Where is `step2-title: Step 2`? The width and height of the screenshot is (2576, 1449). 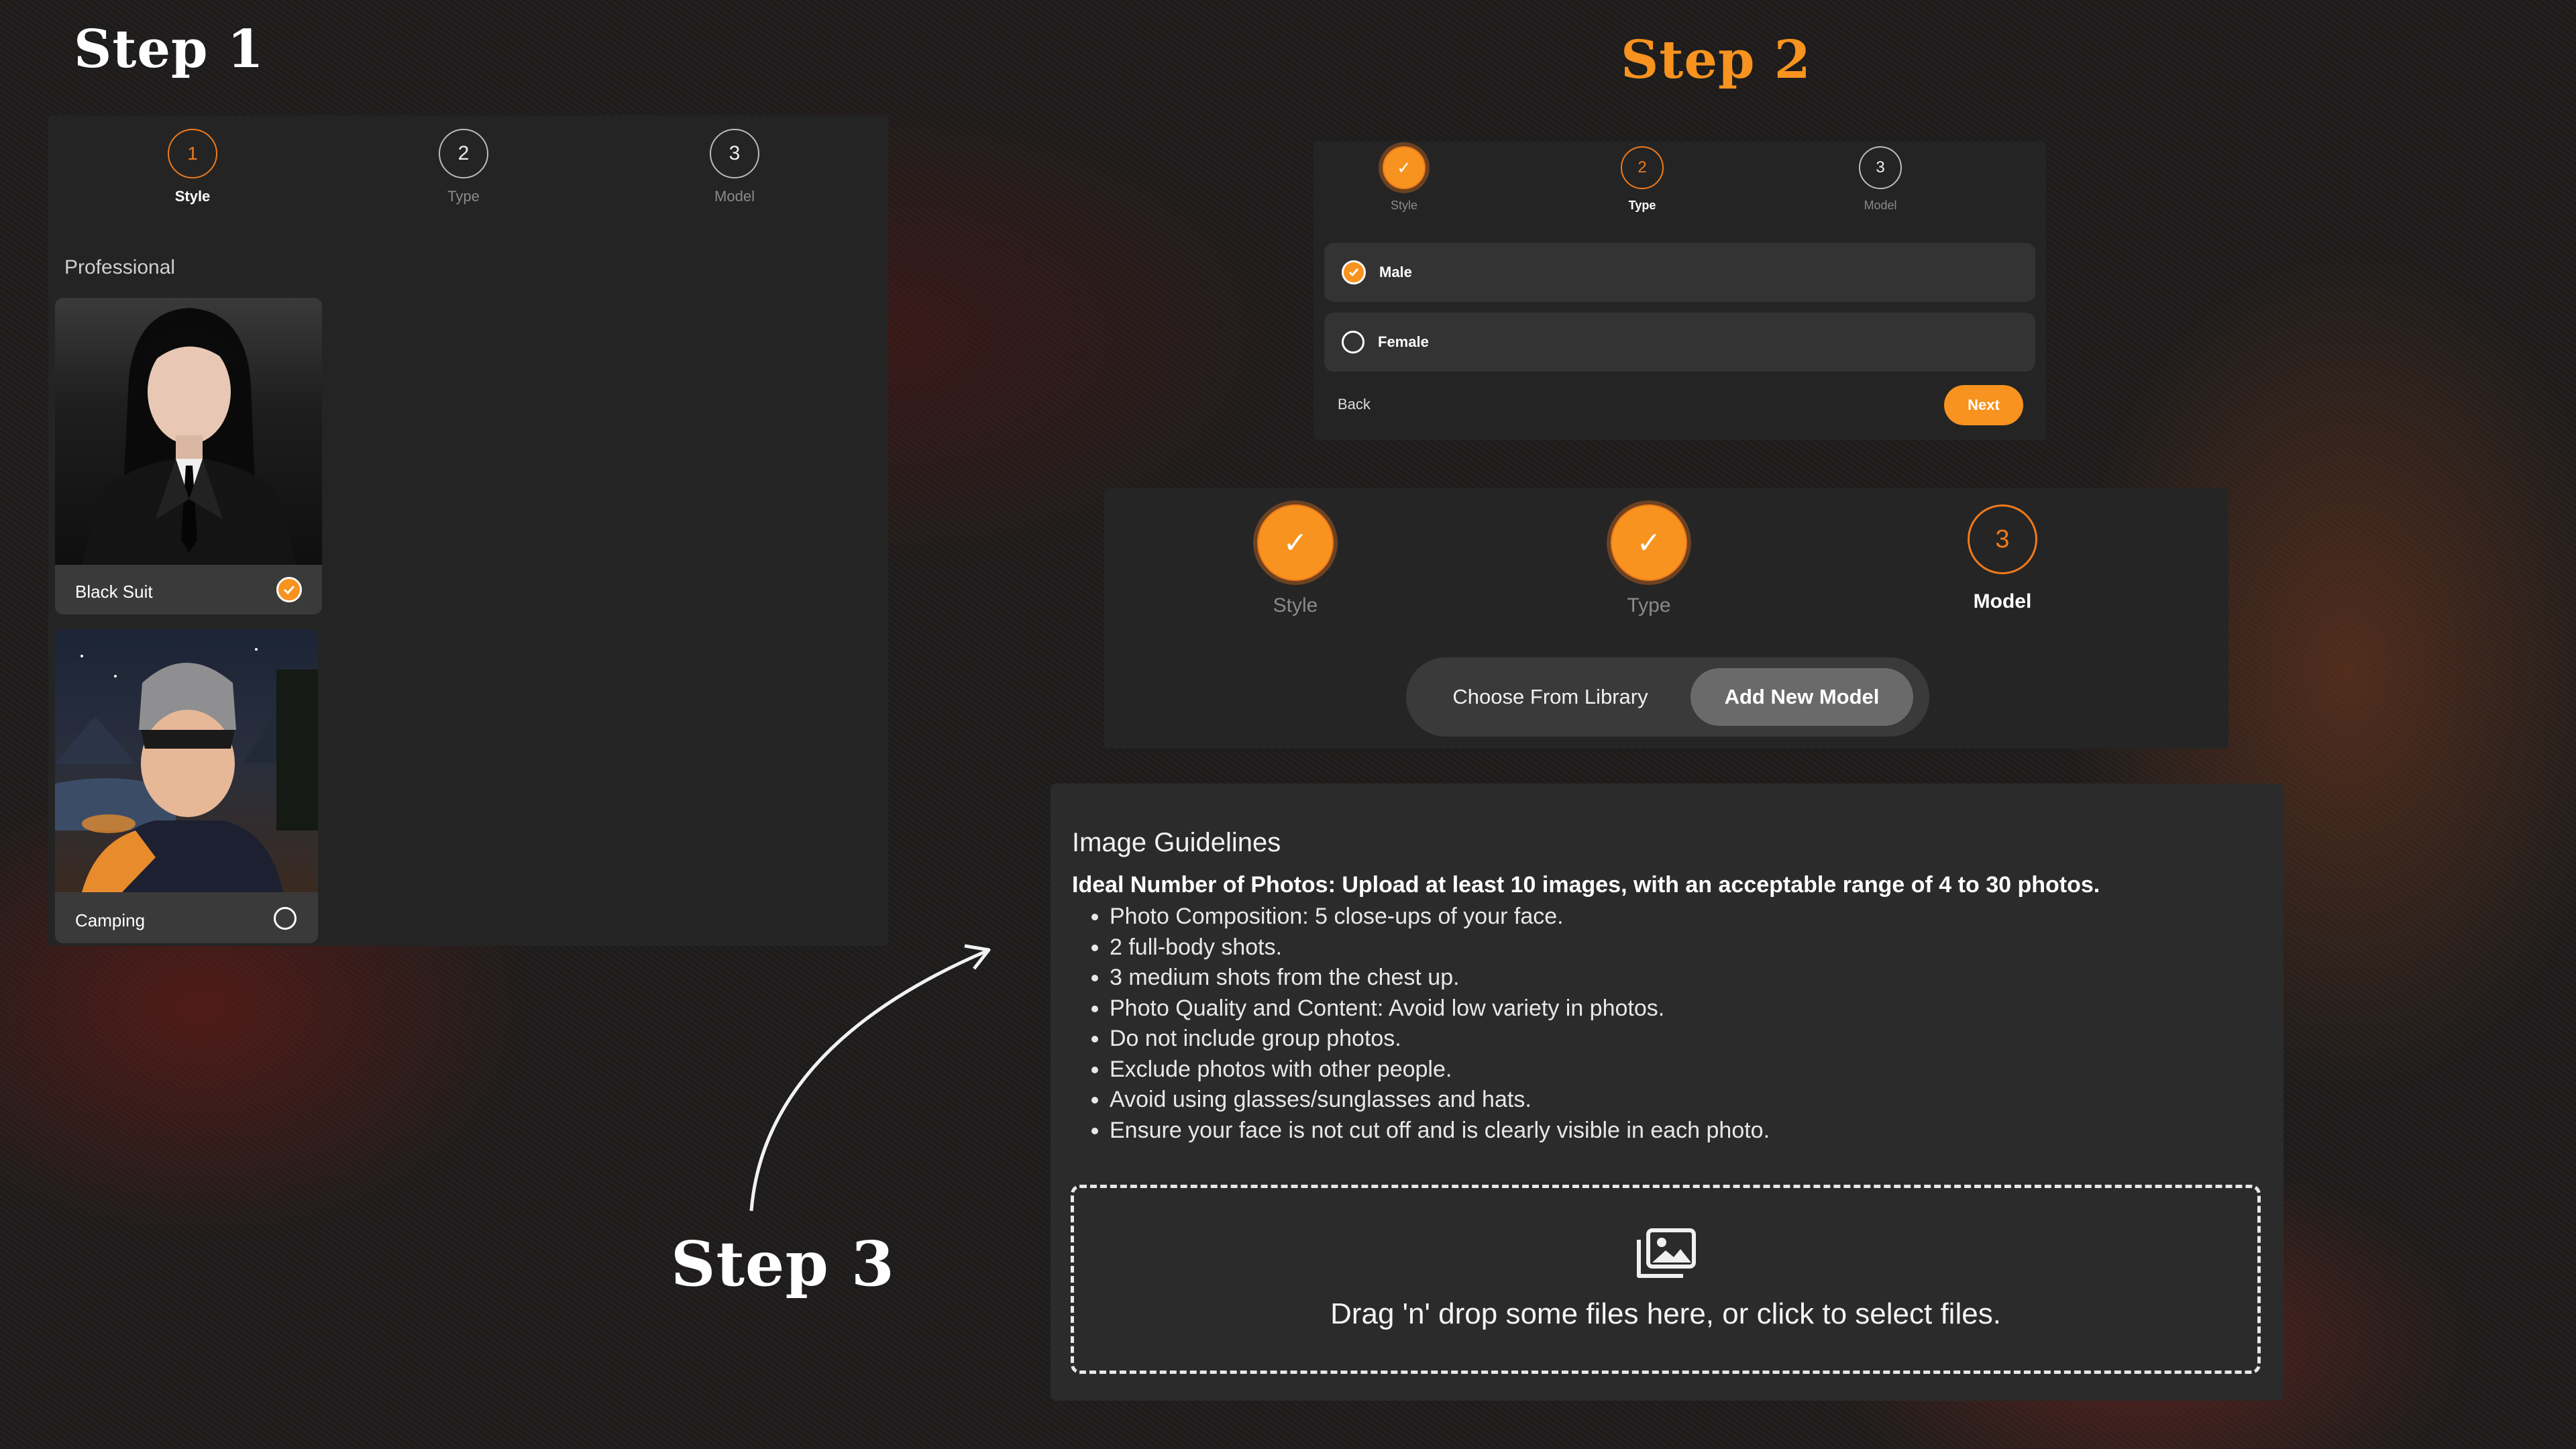 step2-title: Step 2 is located at coordinates (1716, 60).